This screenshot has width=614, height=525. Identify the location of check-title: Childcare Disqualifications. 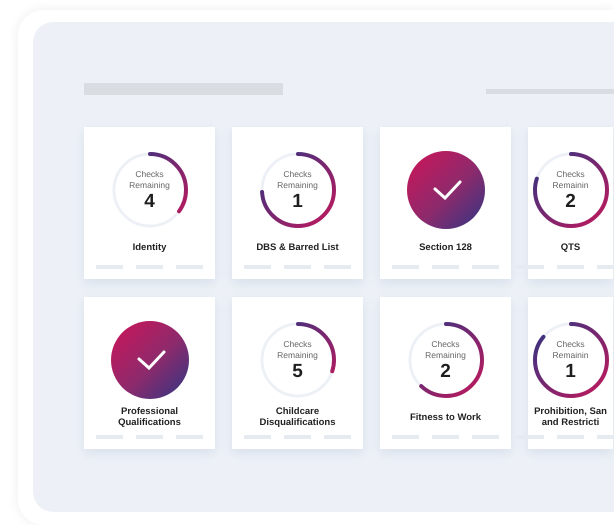
(297, 417).